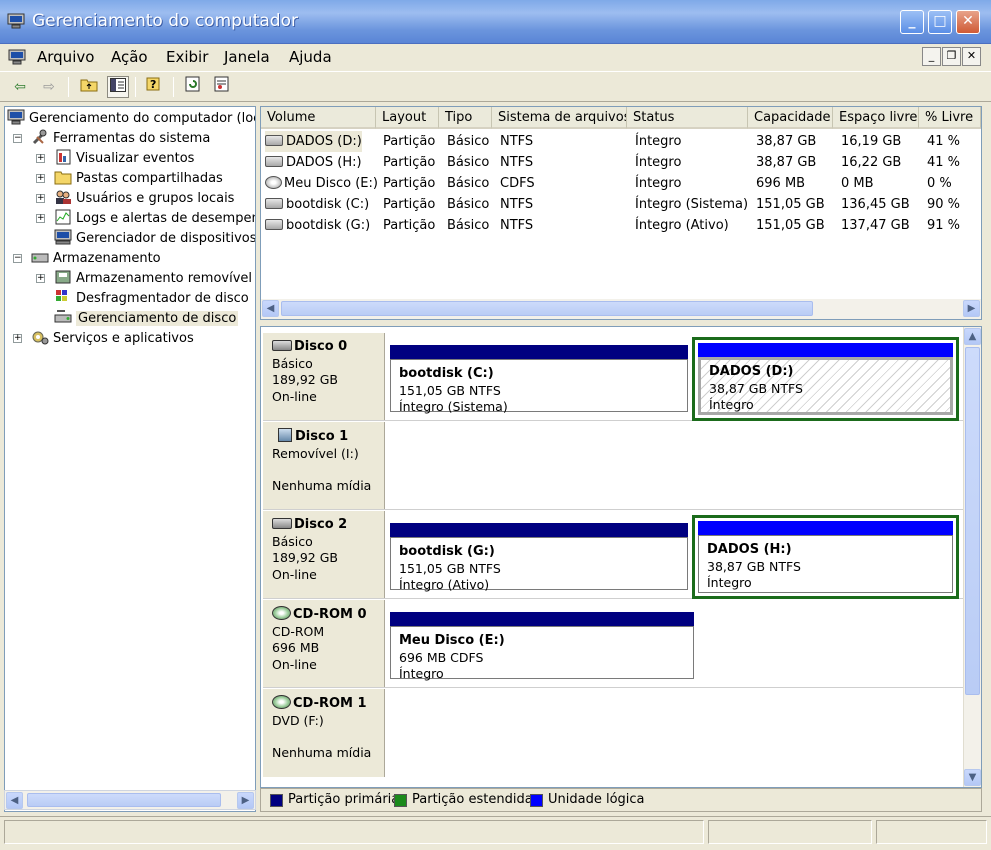 The width and height of the screenshot is (991, 850). What do you see at coordinates (790, 118) in the screenshot?
I see `column-header-capacidade: Capacidade` at bounding box center [790, 118].